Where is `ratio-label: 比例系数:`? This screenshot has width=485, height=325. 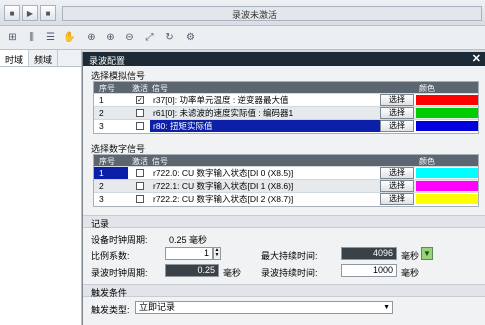 ratio-label: 比例系数: is located at coordinates (110, 256).